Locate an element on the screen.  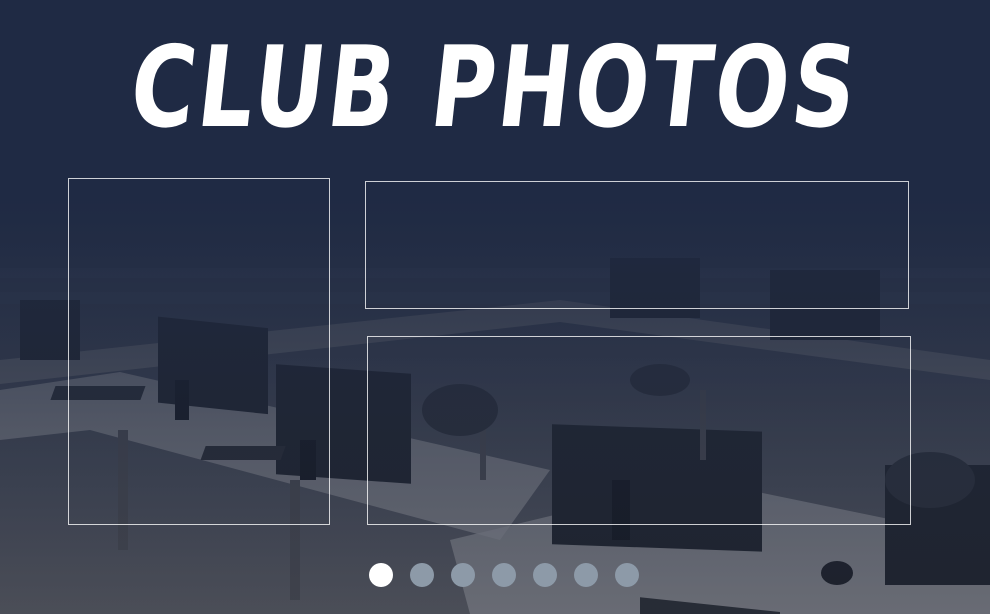
carousel-pagination is located at coordinates (504, 575).